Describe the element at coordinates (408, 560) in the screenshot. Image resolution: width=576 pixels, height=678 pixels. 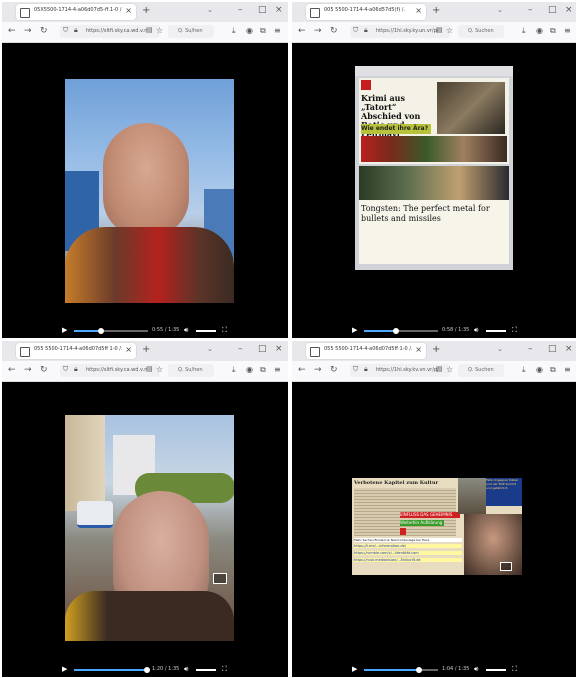
I see `link-3: https://rusk.mediavision/...Einkunft.de` at that location.